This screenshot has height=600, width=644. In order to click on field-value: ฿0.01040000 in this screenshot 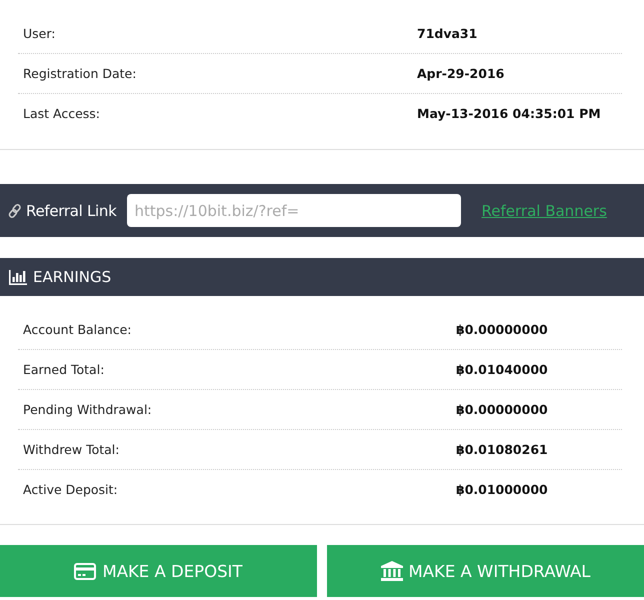, I will do `click(502, 369)`.